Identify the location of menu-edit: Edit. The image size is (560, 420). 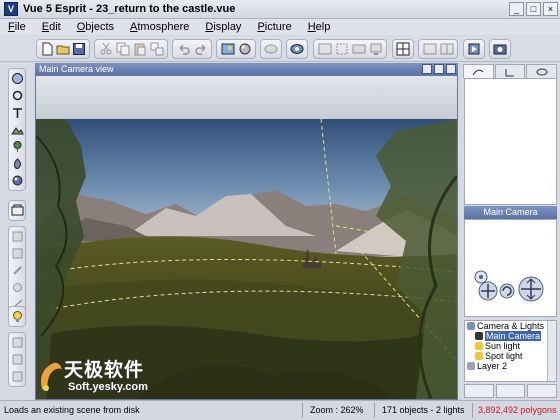
(51, 27).